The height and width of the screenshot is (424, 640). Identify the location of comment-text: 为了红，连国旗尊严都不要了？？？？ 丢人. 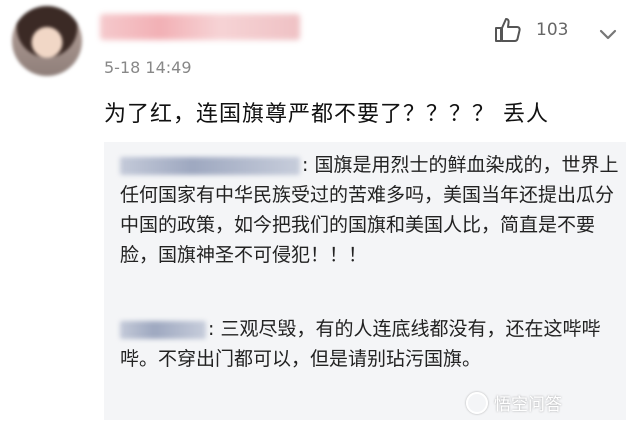
(326, 114).